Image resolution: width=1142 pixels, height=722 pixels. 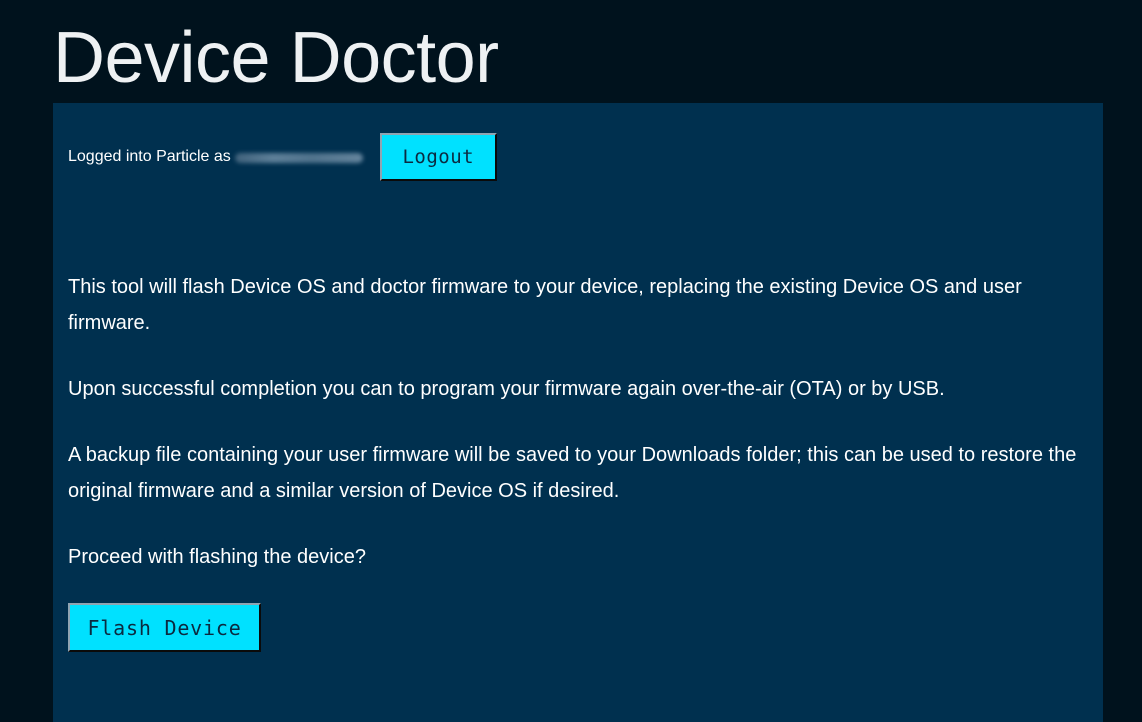 What do you see at coordinates (438, 157) in the screenshot?
I see `logout-button: Logout` at bounding box center [438, 157].